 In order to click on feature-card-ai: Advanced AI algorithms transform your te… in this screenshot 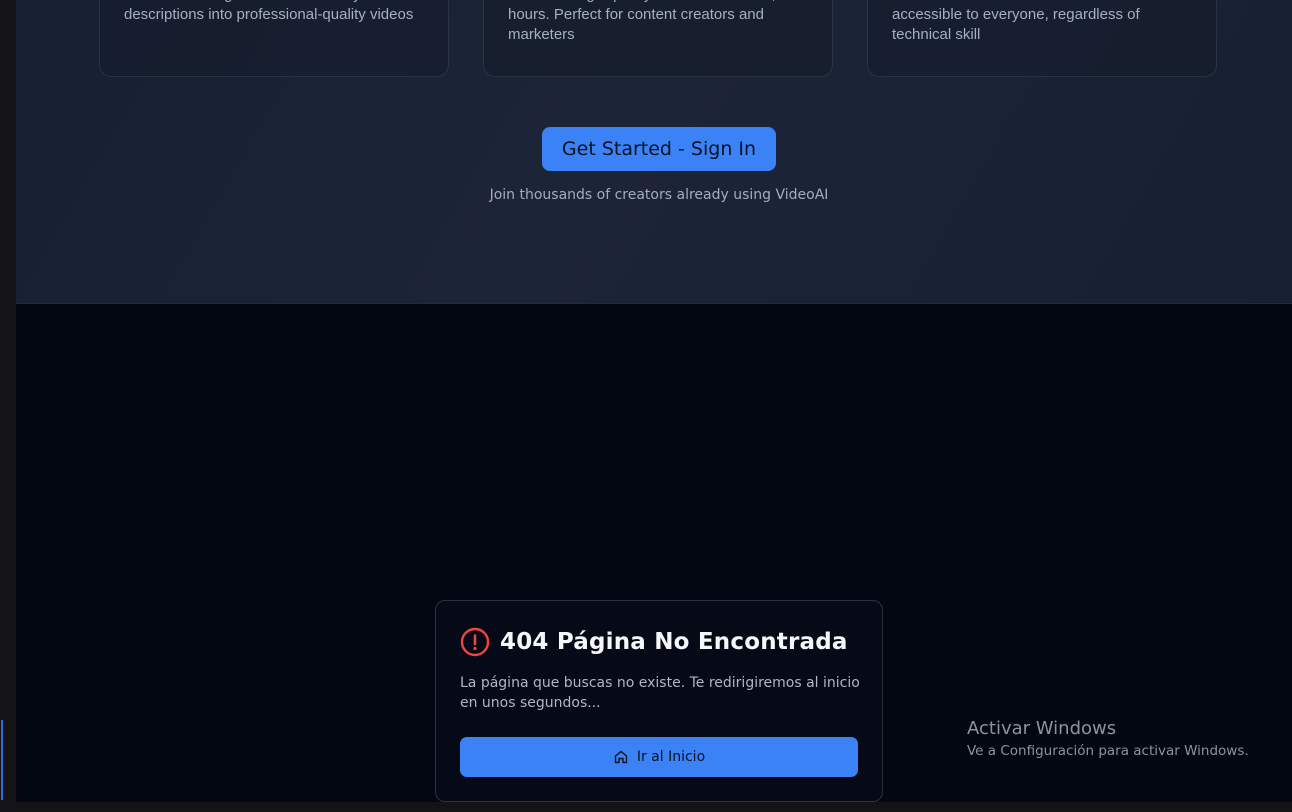, I will do `click(274, 38)`.